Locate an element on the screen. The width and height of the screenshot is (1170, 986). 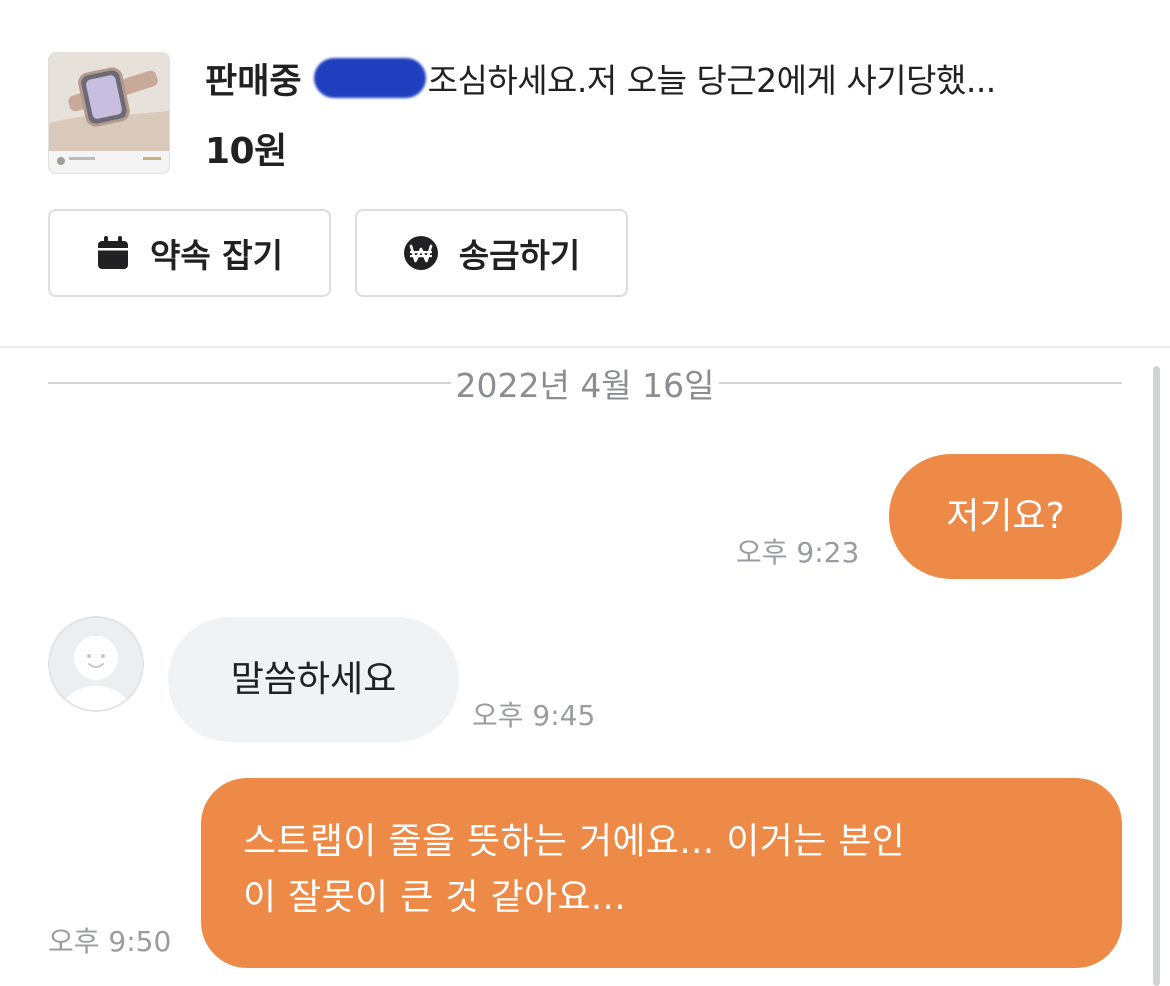
chat-date: 2022년 4월 16일 is located at coordinates (585, 385).